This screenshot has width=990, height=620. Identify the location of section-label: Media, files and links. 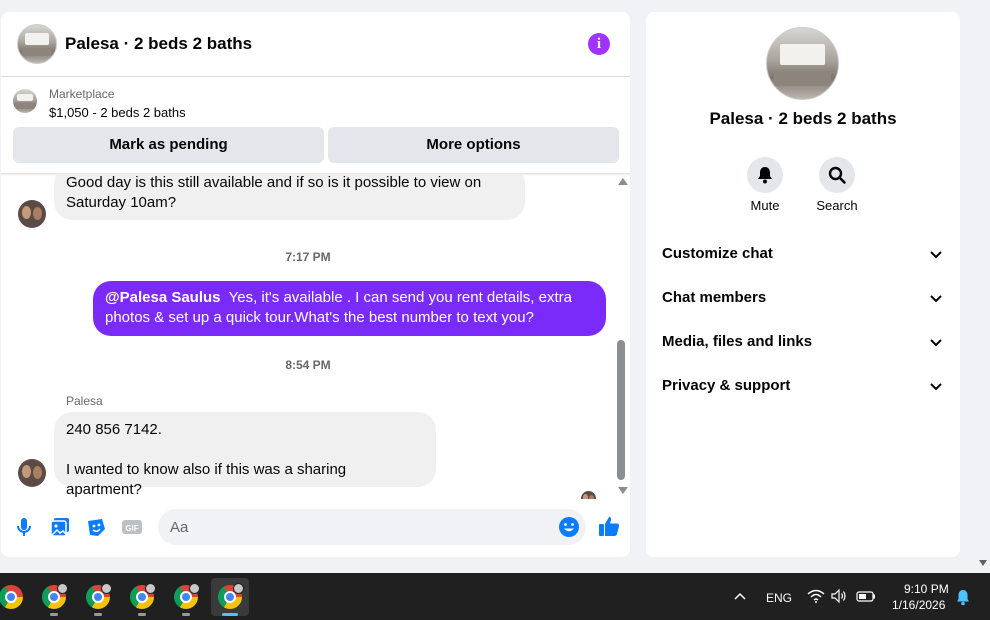
(737, 341).